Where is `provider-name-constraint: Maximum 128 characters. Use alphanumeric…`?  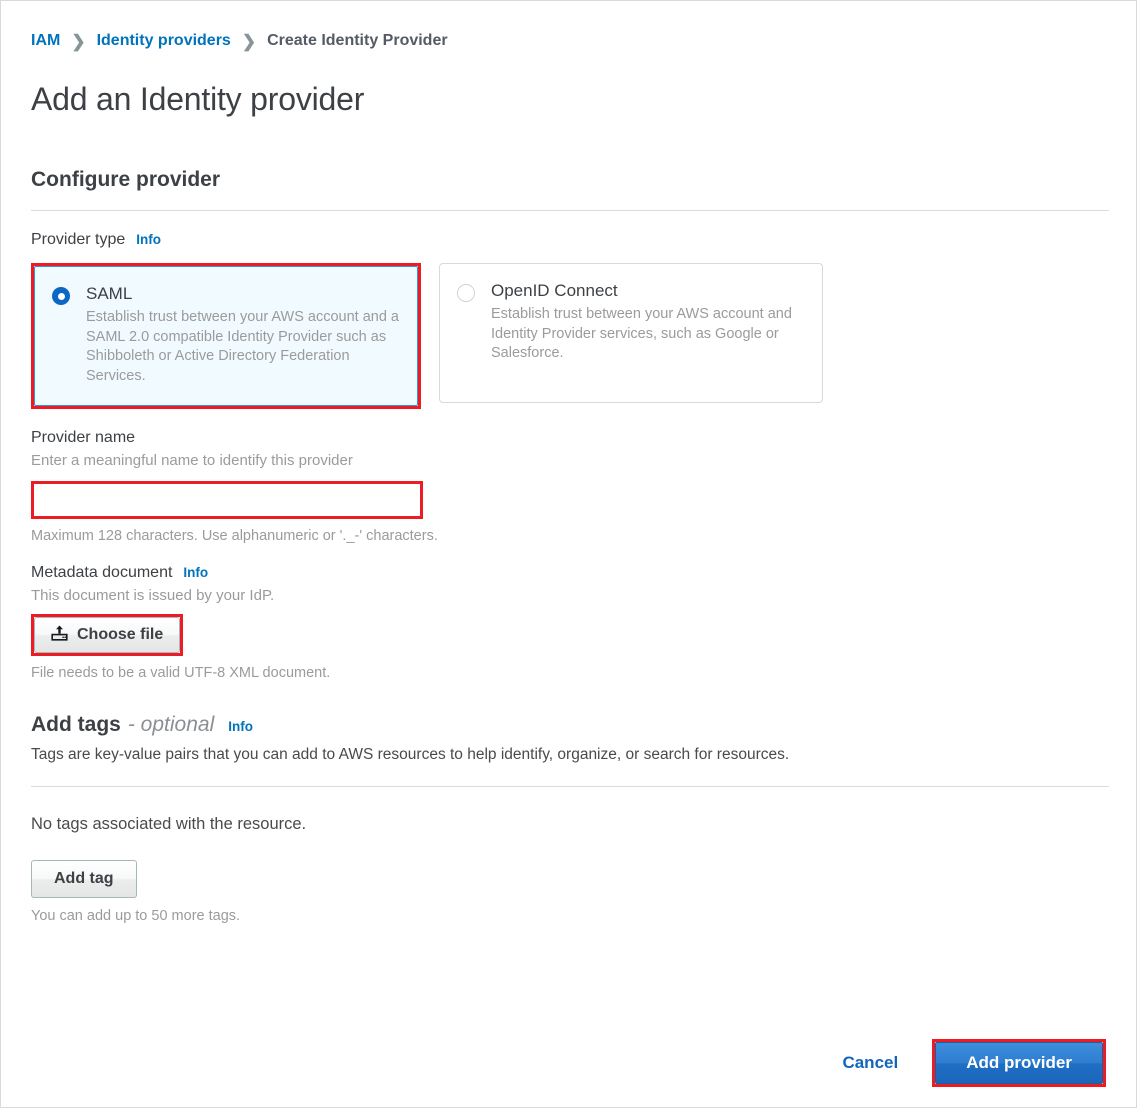
provider-name-constraint: Maximum 128 characters. Use alphanumeric… is located at coordinates (234, 536).